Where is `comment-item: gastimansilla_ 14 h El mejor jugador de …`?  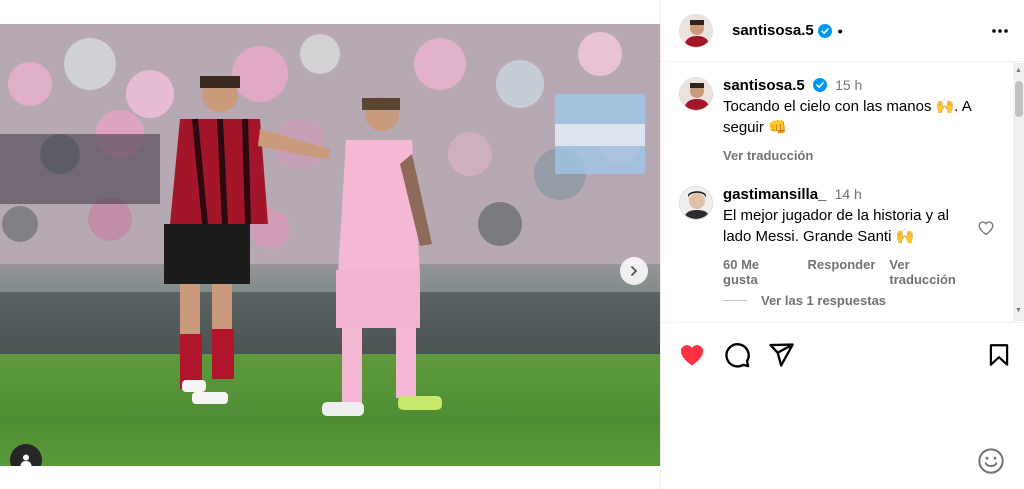
comment-item: gastimansilla_ 14 h El mejor jugador de … is located at coordinates (827, 235).